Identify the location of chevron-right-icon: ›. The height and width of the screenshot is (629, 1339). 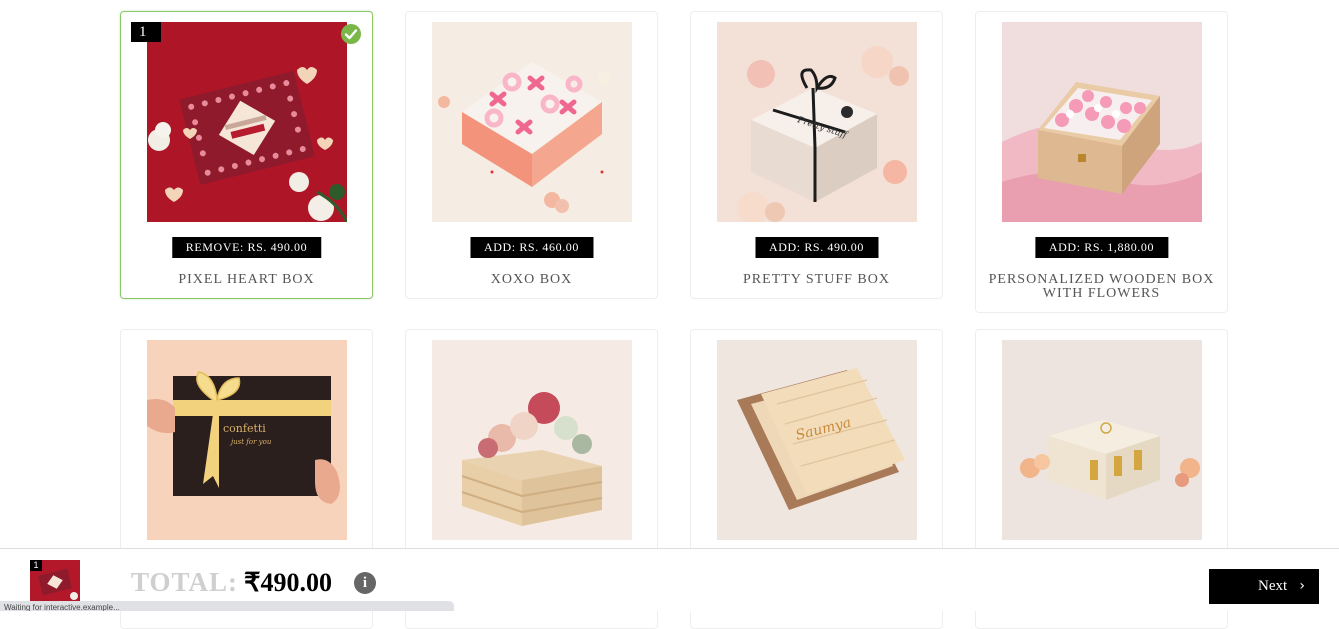
(1302, 586).